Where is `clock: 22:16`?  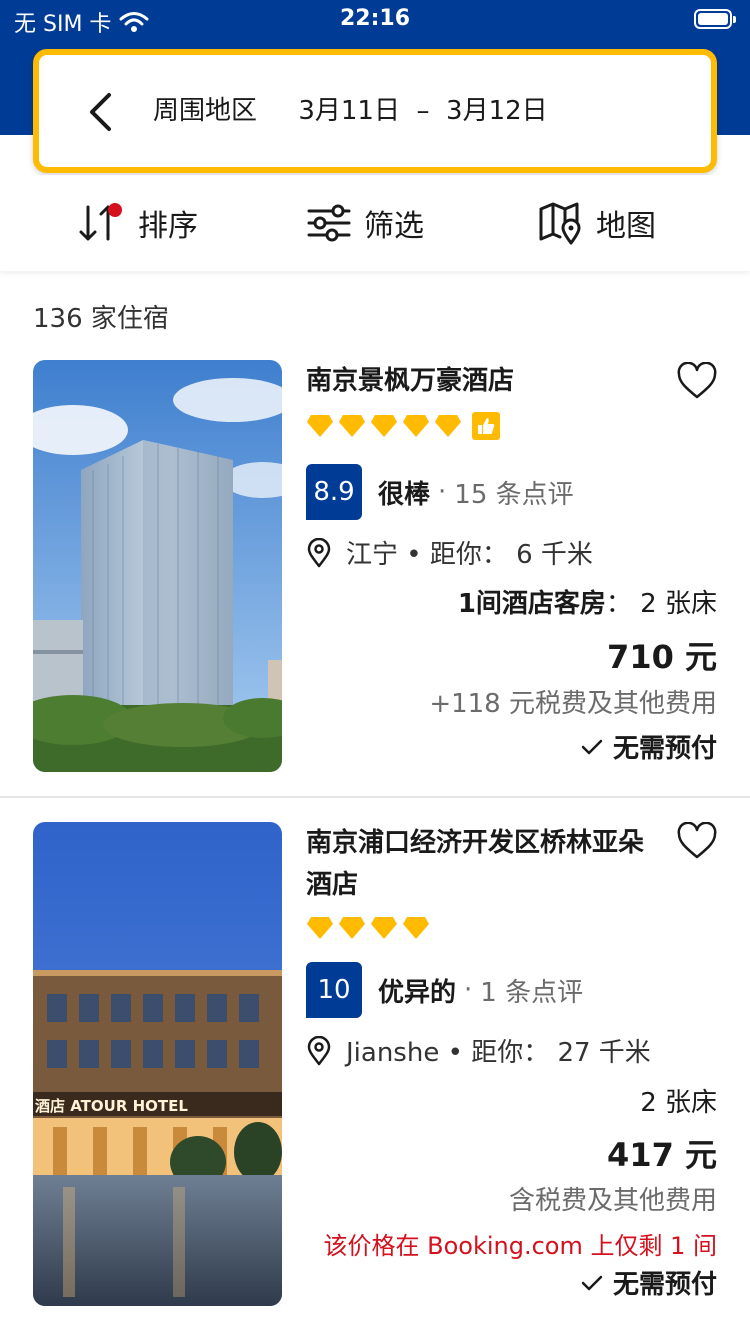 clock: 22:16 is located at coordinates (375, 18).